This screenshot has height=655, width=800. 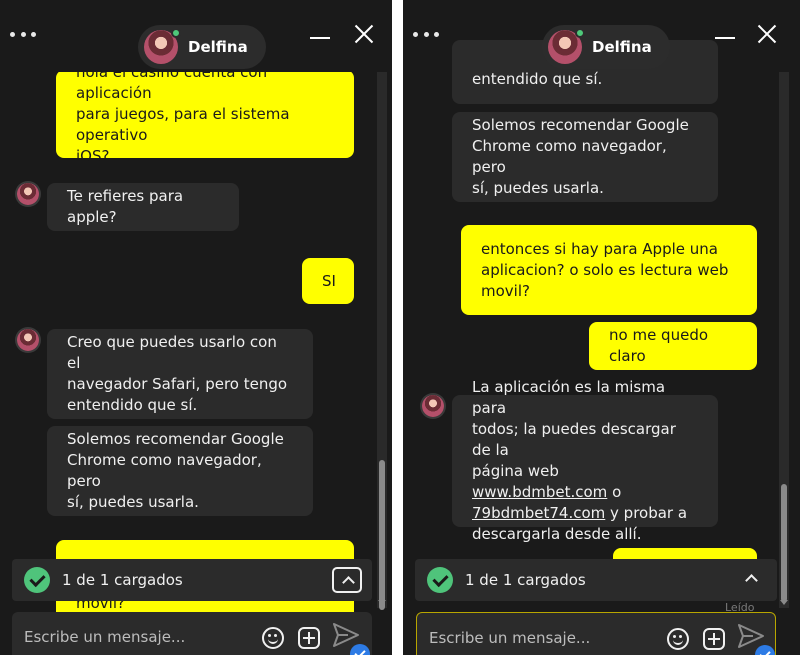 I want to click on user-message: SI, so click(x=328, y=281).